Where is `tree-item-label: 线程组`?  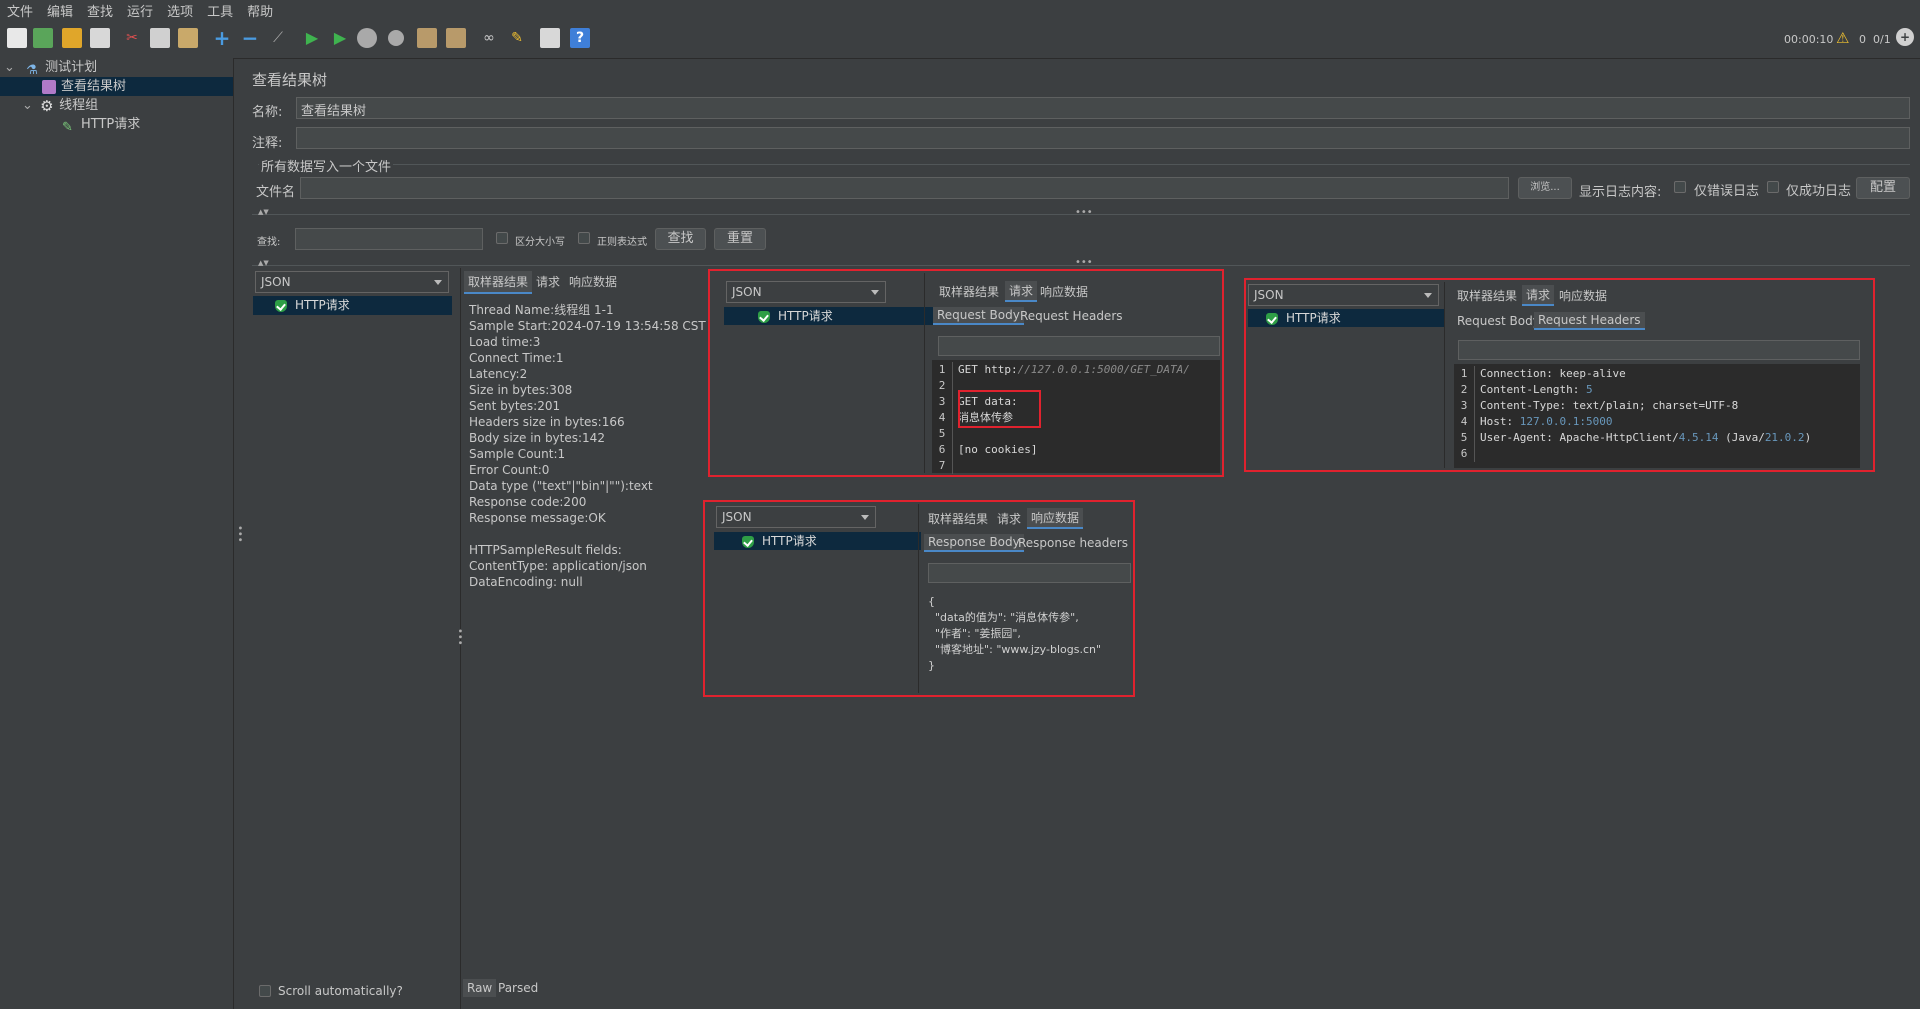 tree-item-label: 线程组 is located at coordinates (79, 105).